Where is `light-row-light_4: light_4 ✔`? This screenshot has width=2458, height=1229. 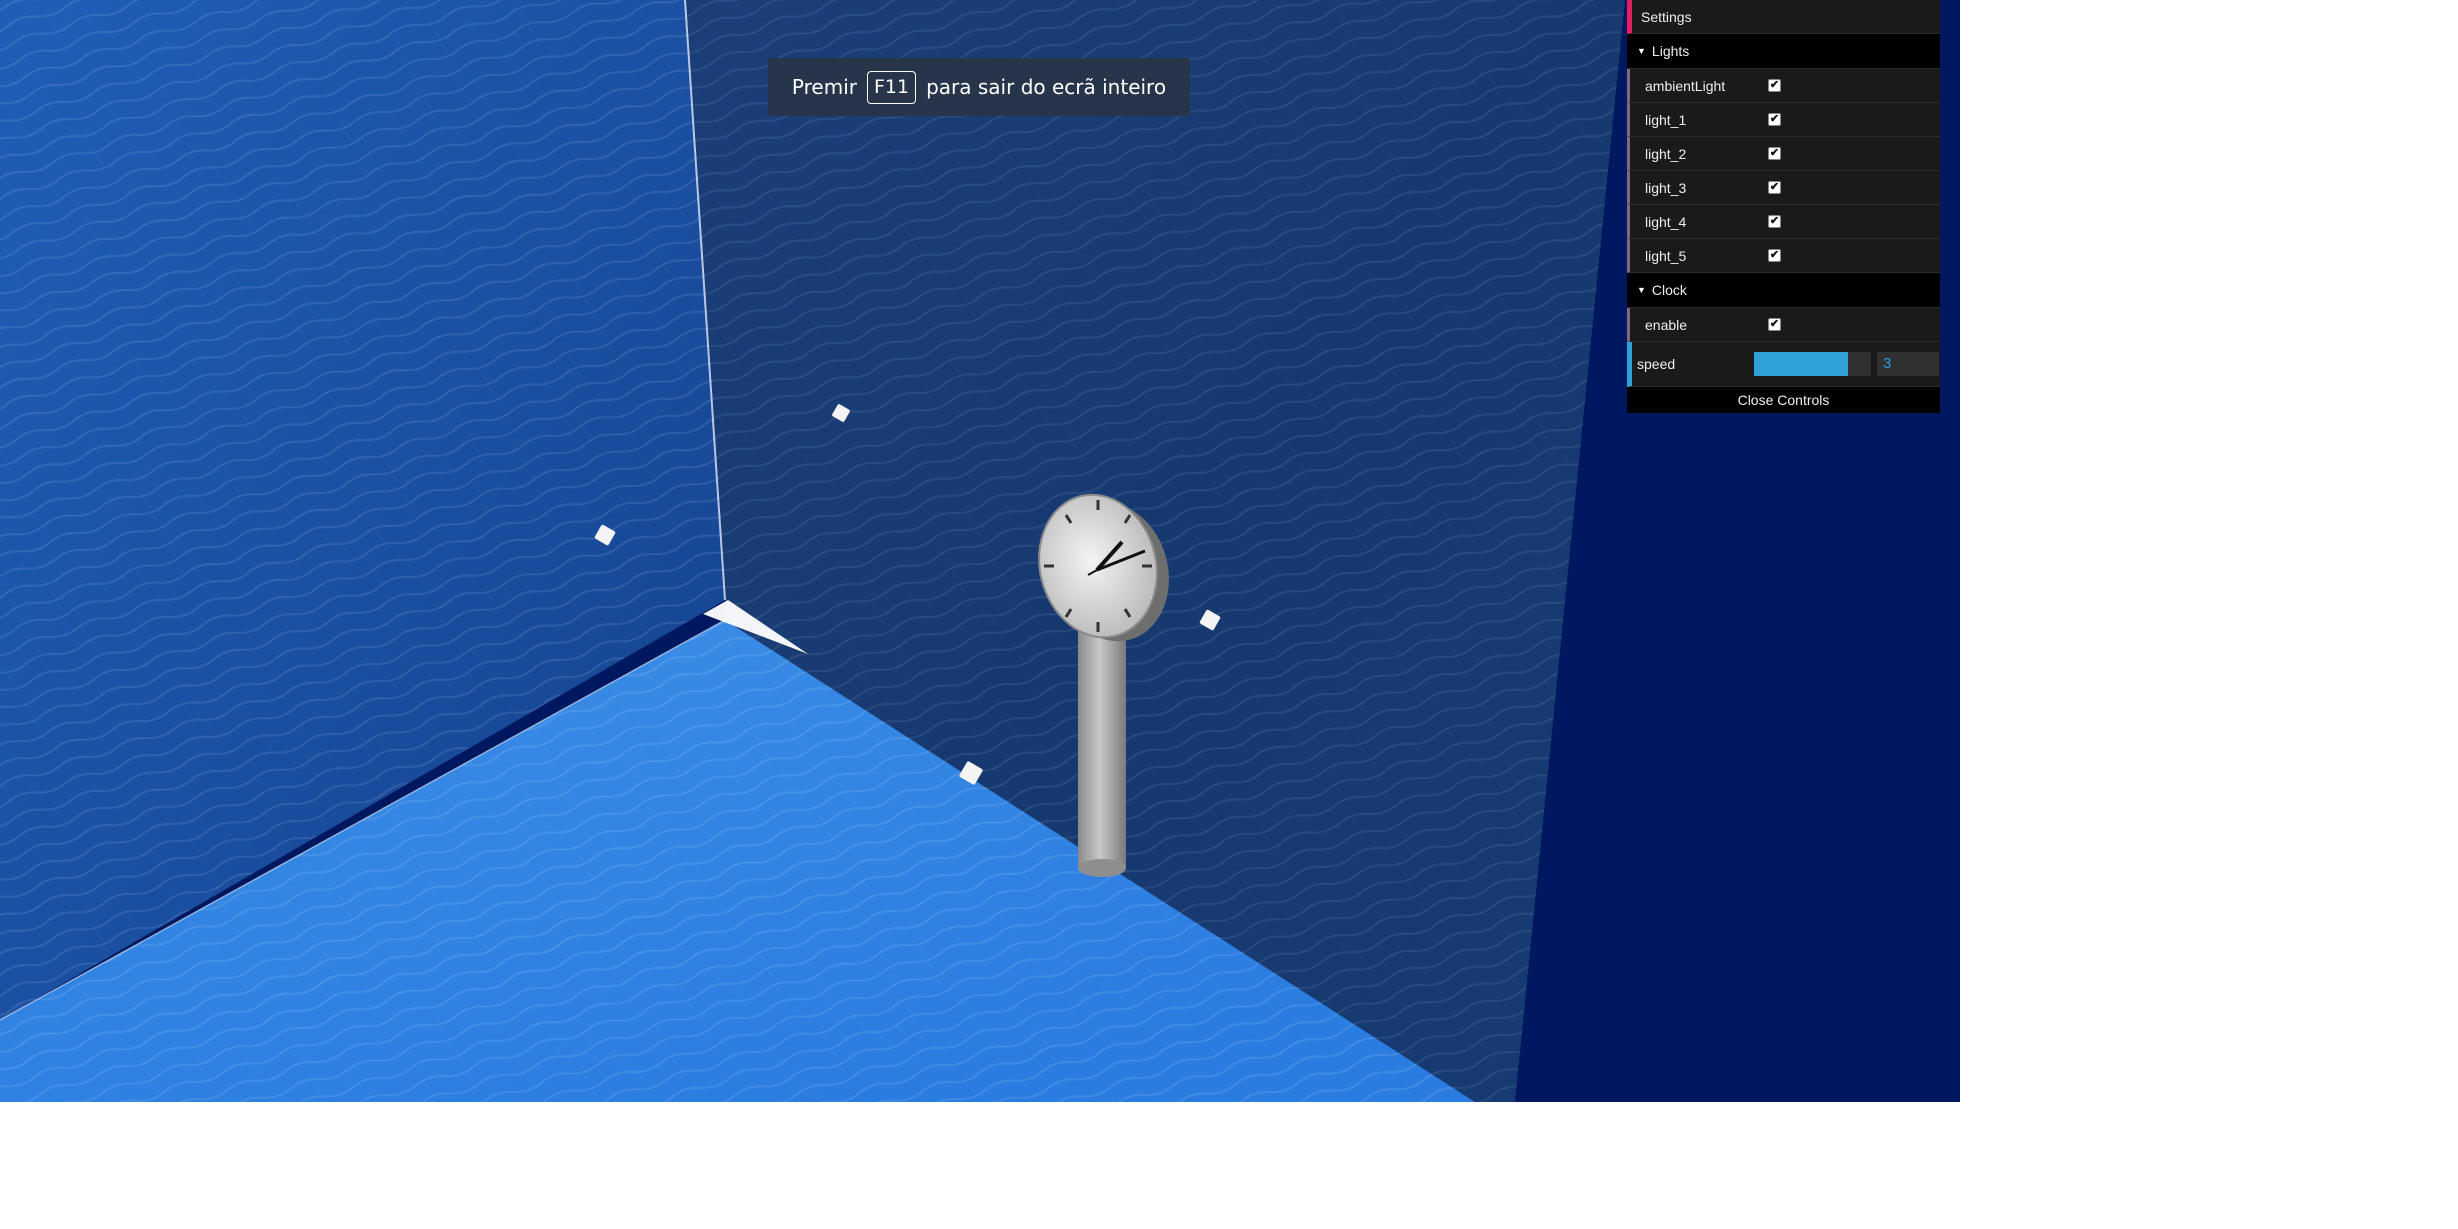
light-row-light_4: light_4 ✔ is located at coordinates (1783, 222).